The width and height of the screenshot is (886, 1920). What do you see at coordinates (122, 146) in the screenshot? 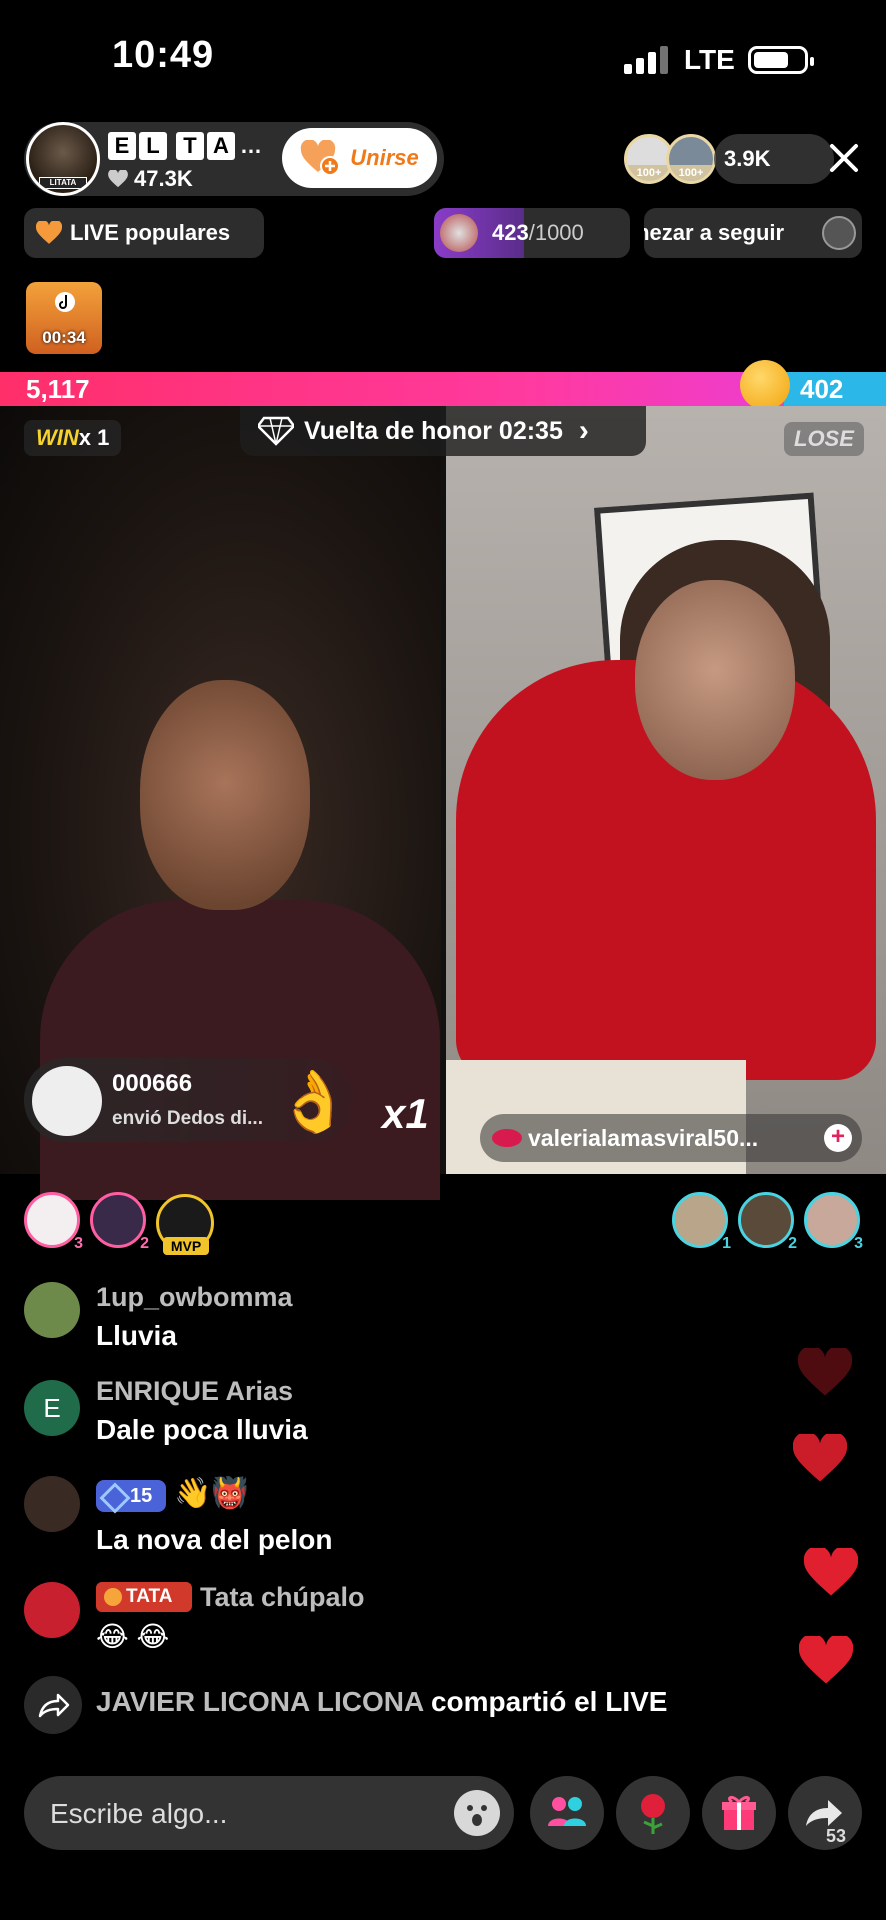
I see `host-name-letter: E` at bounding box center [122, 146].